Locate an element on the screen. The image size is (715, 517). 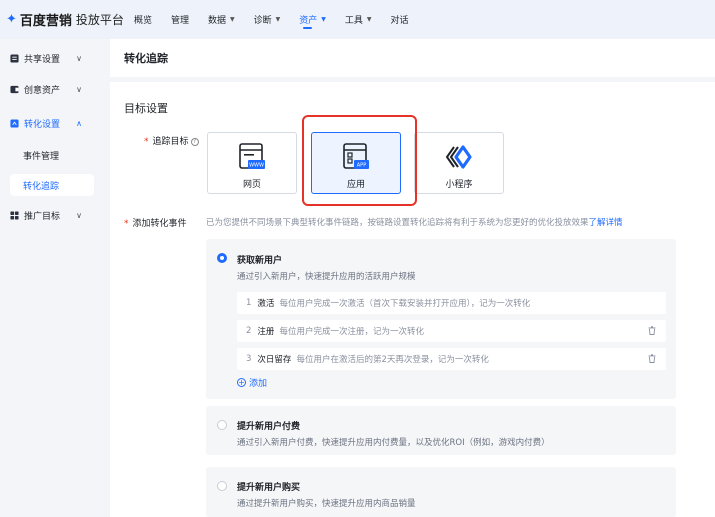
platform-name: 投放平台 is located at coordinates (99, 20).